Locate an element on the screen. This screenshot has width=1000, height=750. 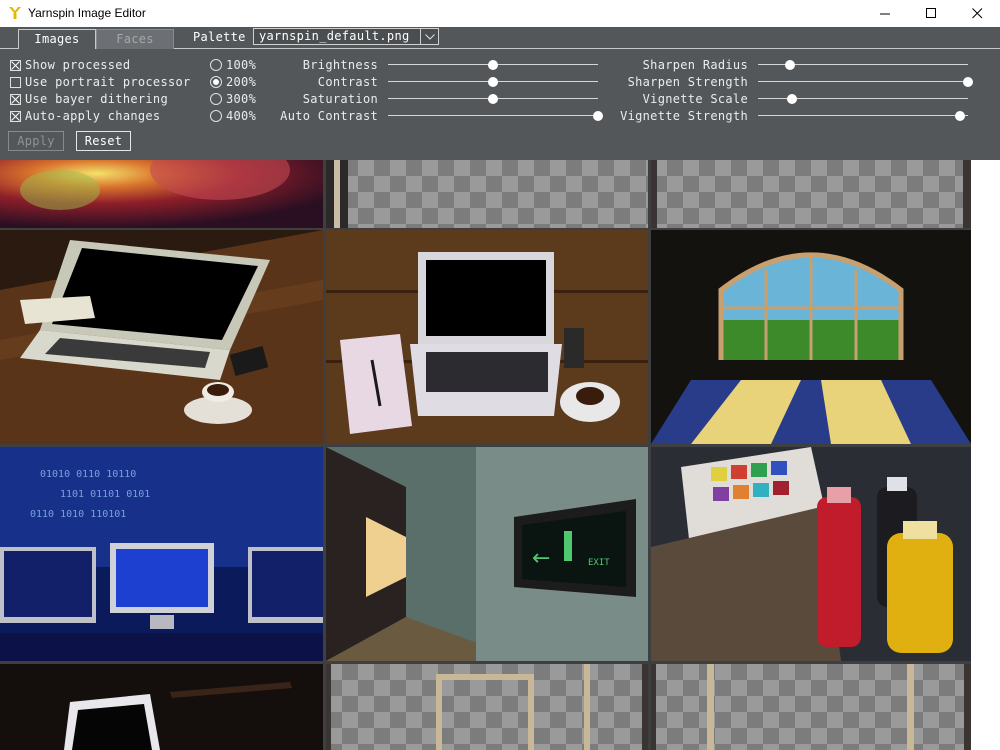
minimize-icon is located at coordinates (884, 14).